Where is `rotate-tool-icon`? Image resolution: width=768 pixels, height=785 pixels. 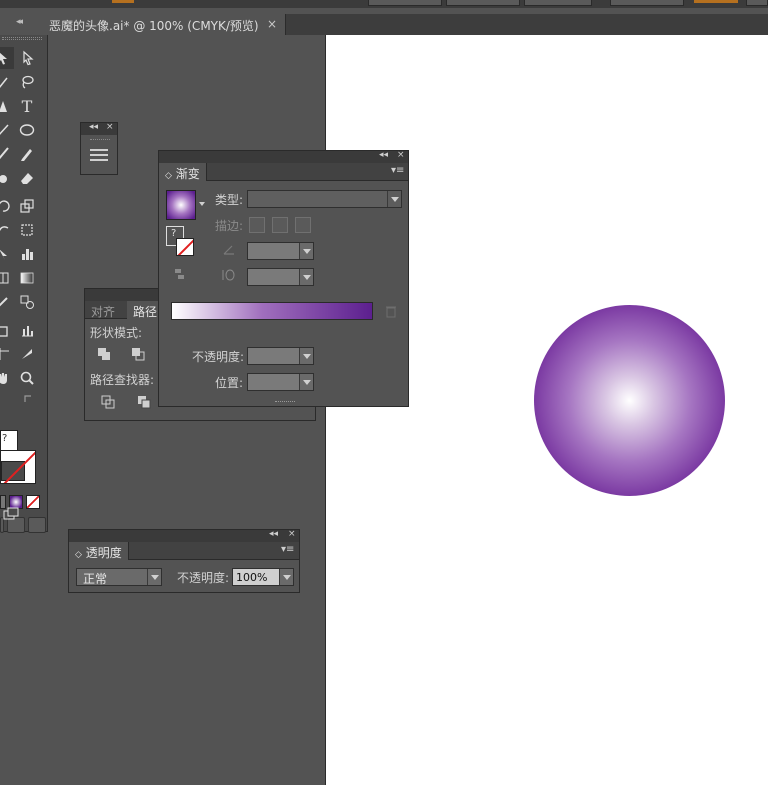 rotate-tool-icon is located at coordinates (7, 206).